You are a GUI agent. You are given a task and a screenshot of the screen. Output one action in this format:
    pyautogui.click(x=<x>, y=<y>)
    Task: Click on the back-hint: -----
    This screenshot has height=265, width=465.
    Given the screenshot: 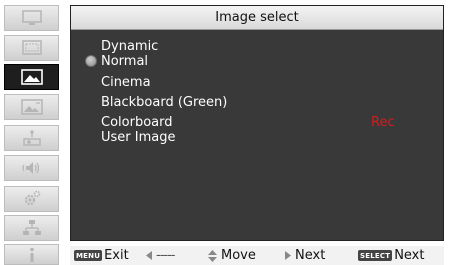 What is the action you would take?
    pyautogui.click(x=160, y=255)
    